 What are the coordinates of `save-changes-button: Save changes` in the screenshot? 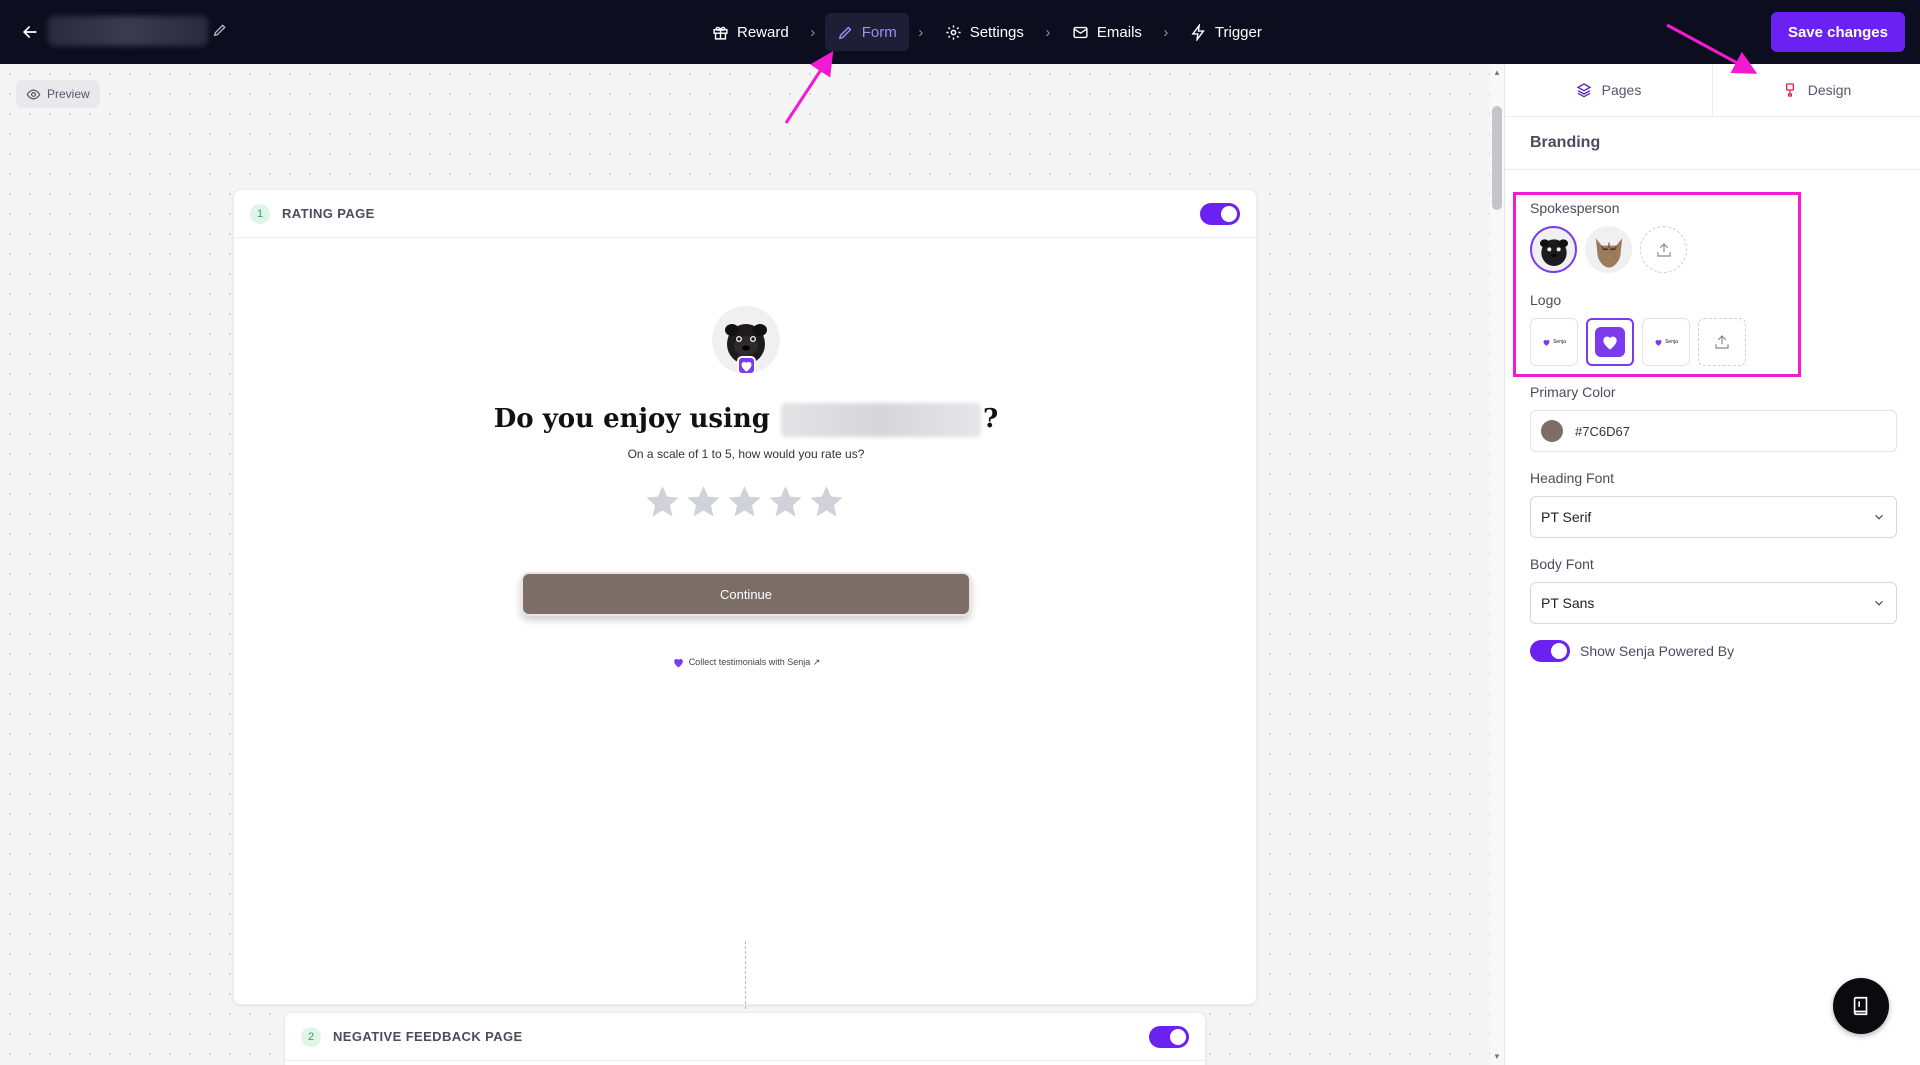 It's located at (1837, 32).